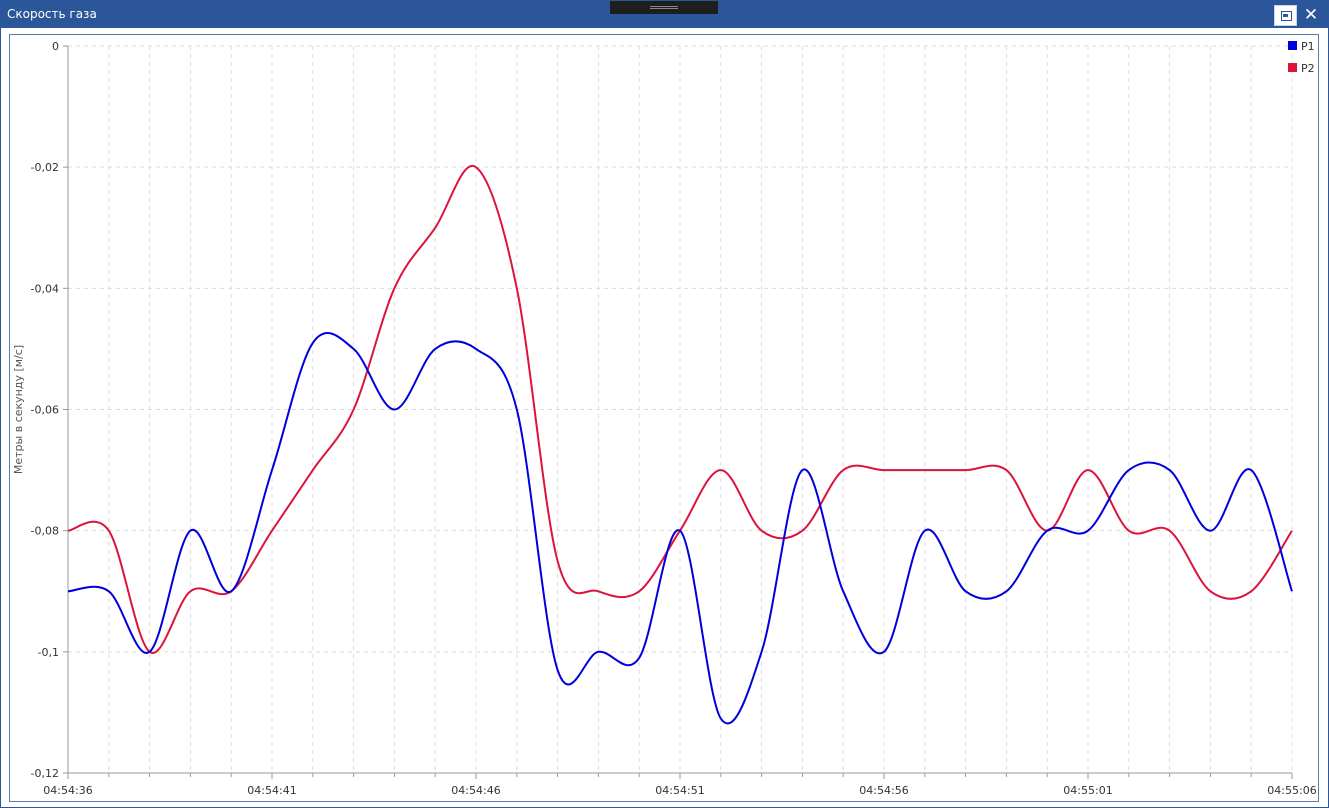 The image size is (1329, 808). Describe the element at coordinates (883, 790) in the screenshot. I see `x-tick-label: 04:54:56` at that location.